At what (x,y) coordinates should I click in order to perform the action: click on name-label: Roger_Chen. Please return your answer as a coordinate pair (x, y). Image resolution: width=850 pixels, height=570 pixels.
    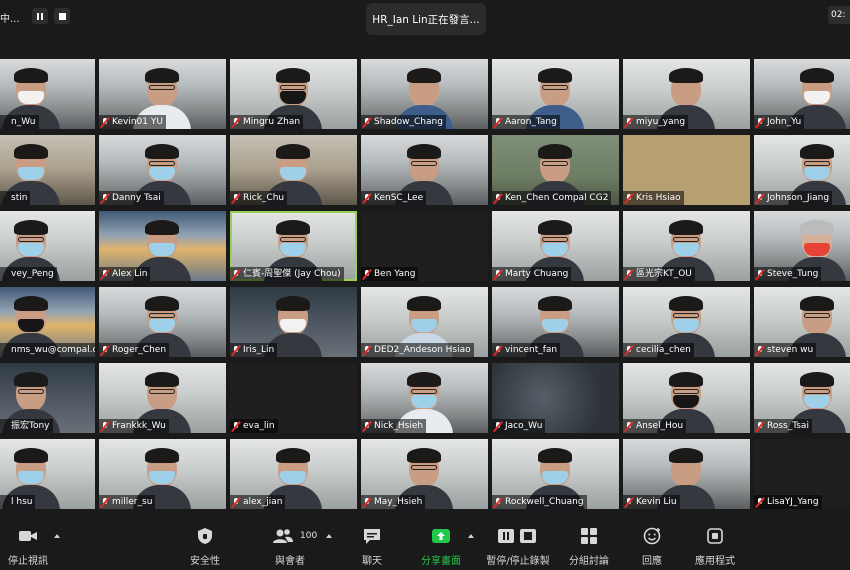
    Looking at the image, I should click on (134, 350).